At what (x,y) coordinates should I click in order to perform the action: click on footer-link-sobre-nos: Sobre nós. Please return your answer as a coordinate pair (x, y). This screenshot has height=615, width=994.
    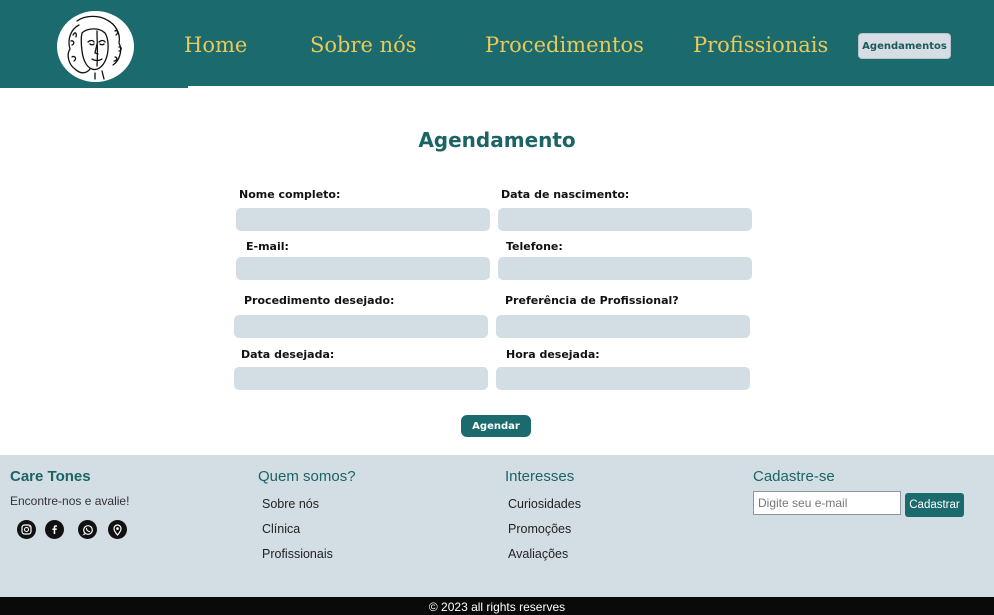
    Looking at the image, I should click on (290, 504).